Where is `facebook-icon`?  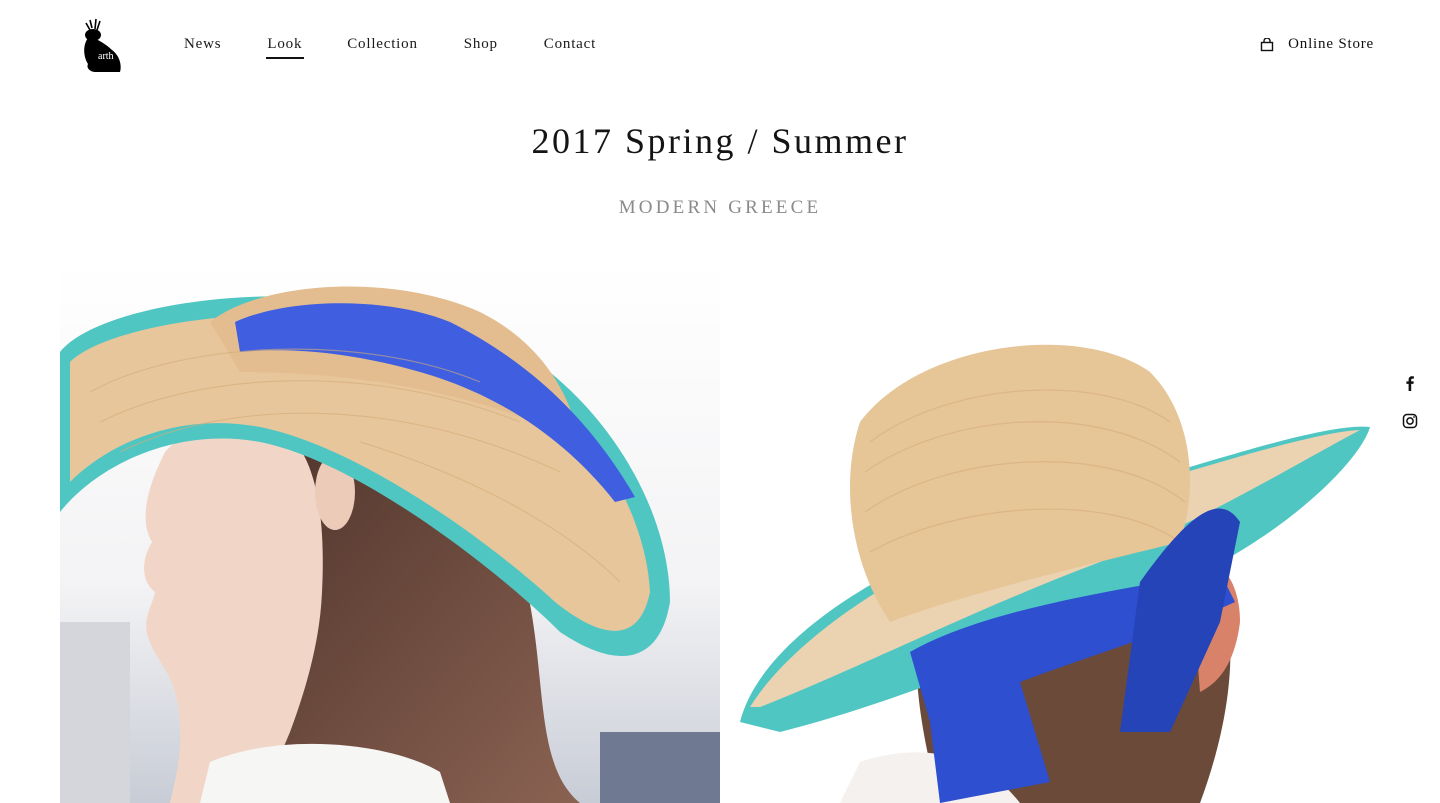
facebook-icon is located at coordinates (1410, 383).